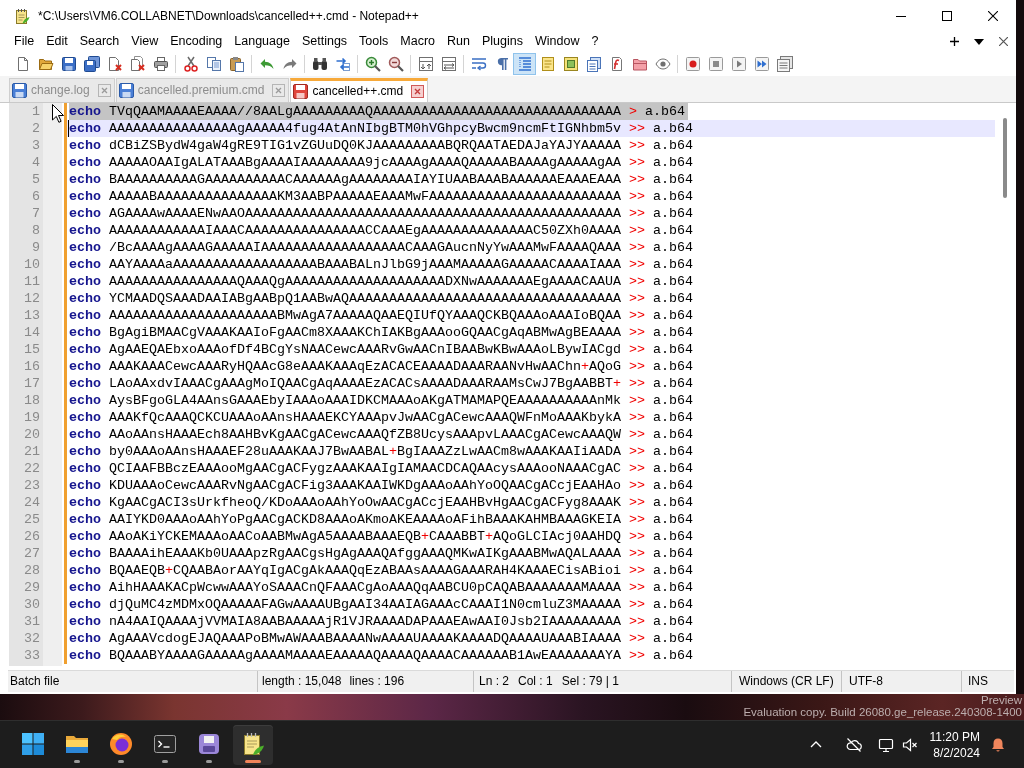 The height and width of the screenshot is (768, 1024). What do you see at coordinates (979, 41) in the screenshot?
I see `caret-down-icon` at bounding box center [979, 41].